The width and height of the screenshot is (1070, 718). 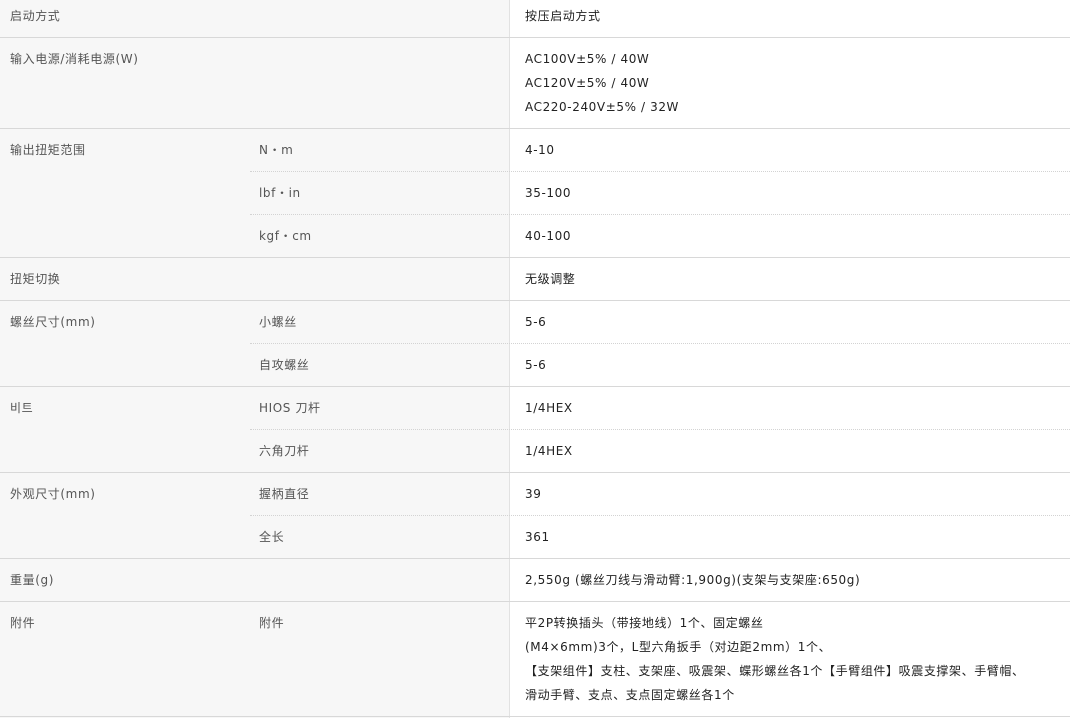 What do you see at coordinates (22, 408) in the screenshot?
I see `row-label-bit: 비트` at bounding box center [22, 408].